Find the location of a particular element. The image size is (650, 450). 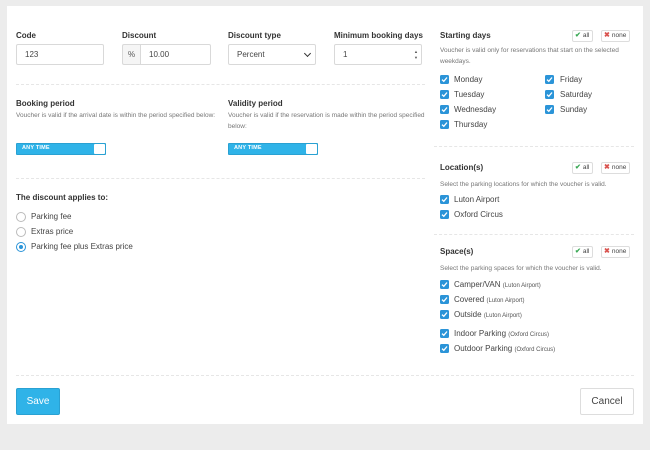

min-days-input: 1 ▲ ▼ is located at coordinates (378, 54).